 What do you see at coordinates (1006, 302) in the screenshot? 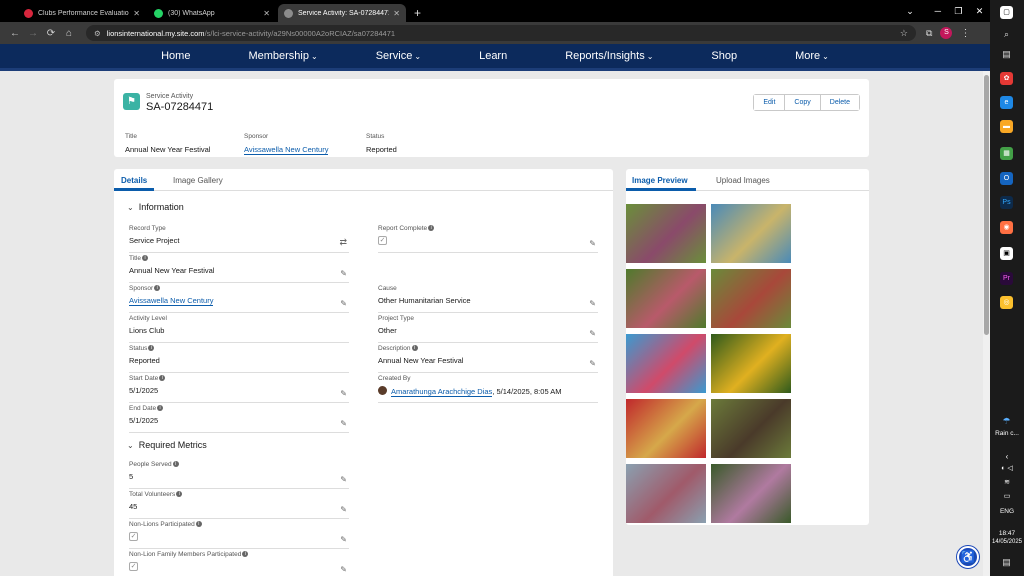
I see `chrome-icon: ◎` at bounding box center [1006, 302].